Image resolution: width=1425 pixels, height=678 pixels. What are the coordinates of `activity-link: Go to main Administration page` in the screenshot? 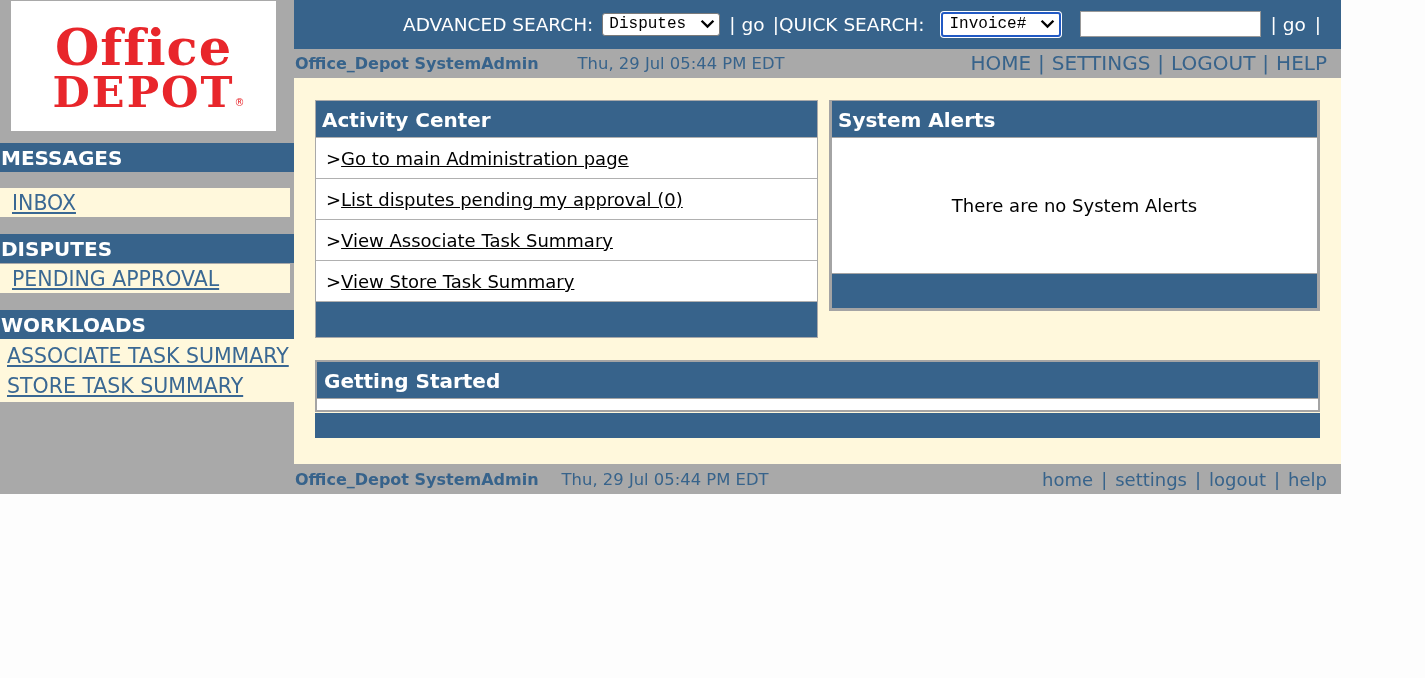 It's located at (485, 158).